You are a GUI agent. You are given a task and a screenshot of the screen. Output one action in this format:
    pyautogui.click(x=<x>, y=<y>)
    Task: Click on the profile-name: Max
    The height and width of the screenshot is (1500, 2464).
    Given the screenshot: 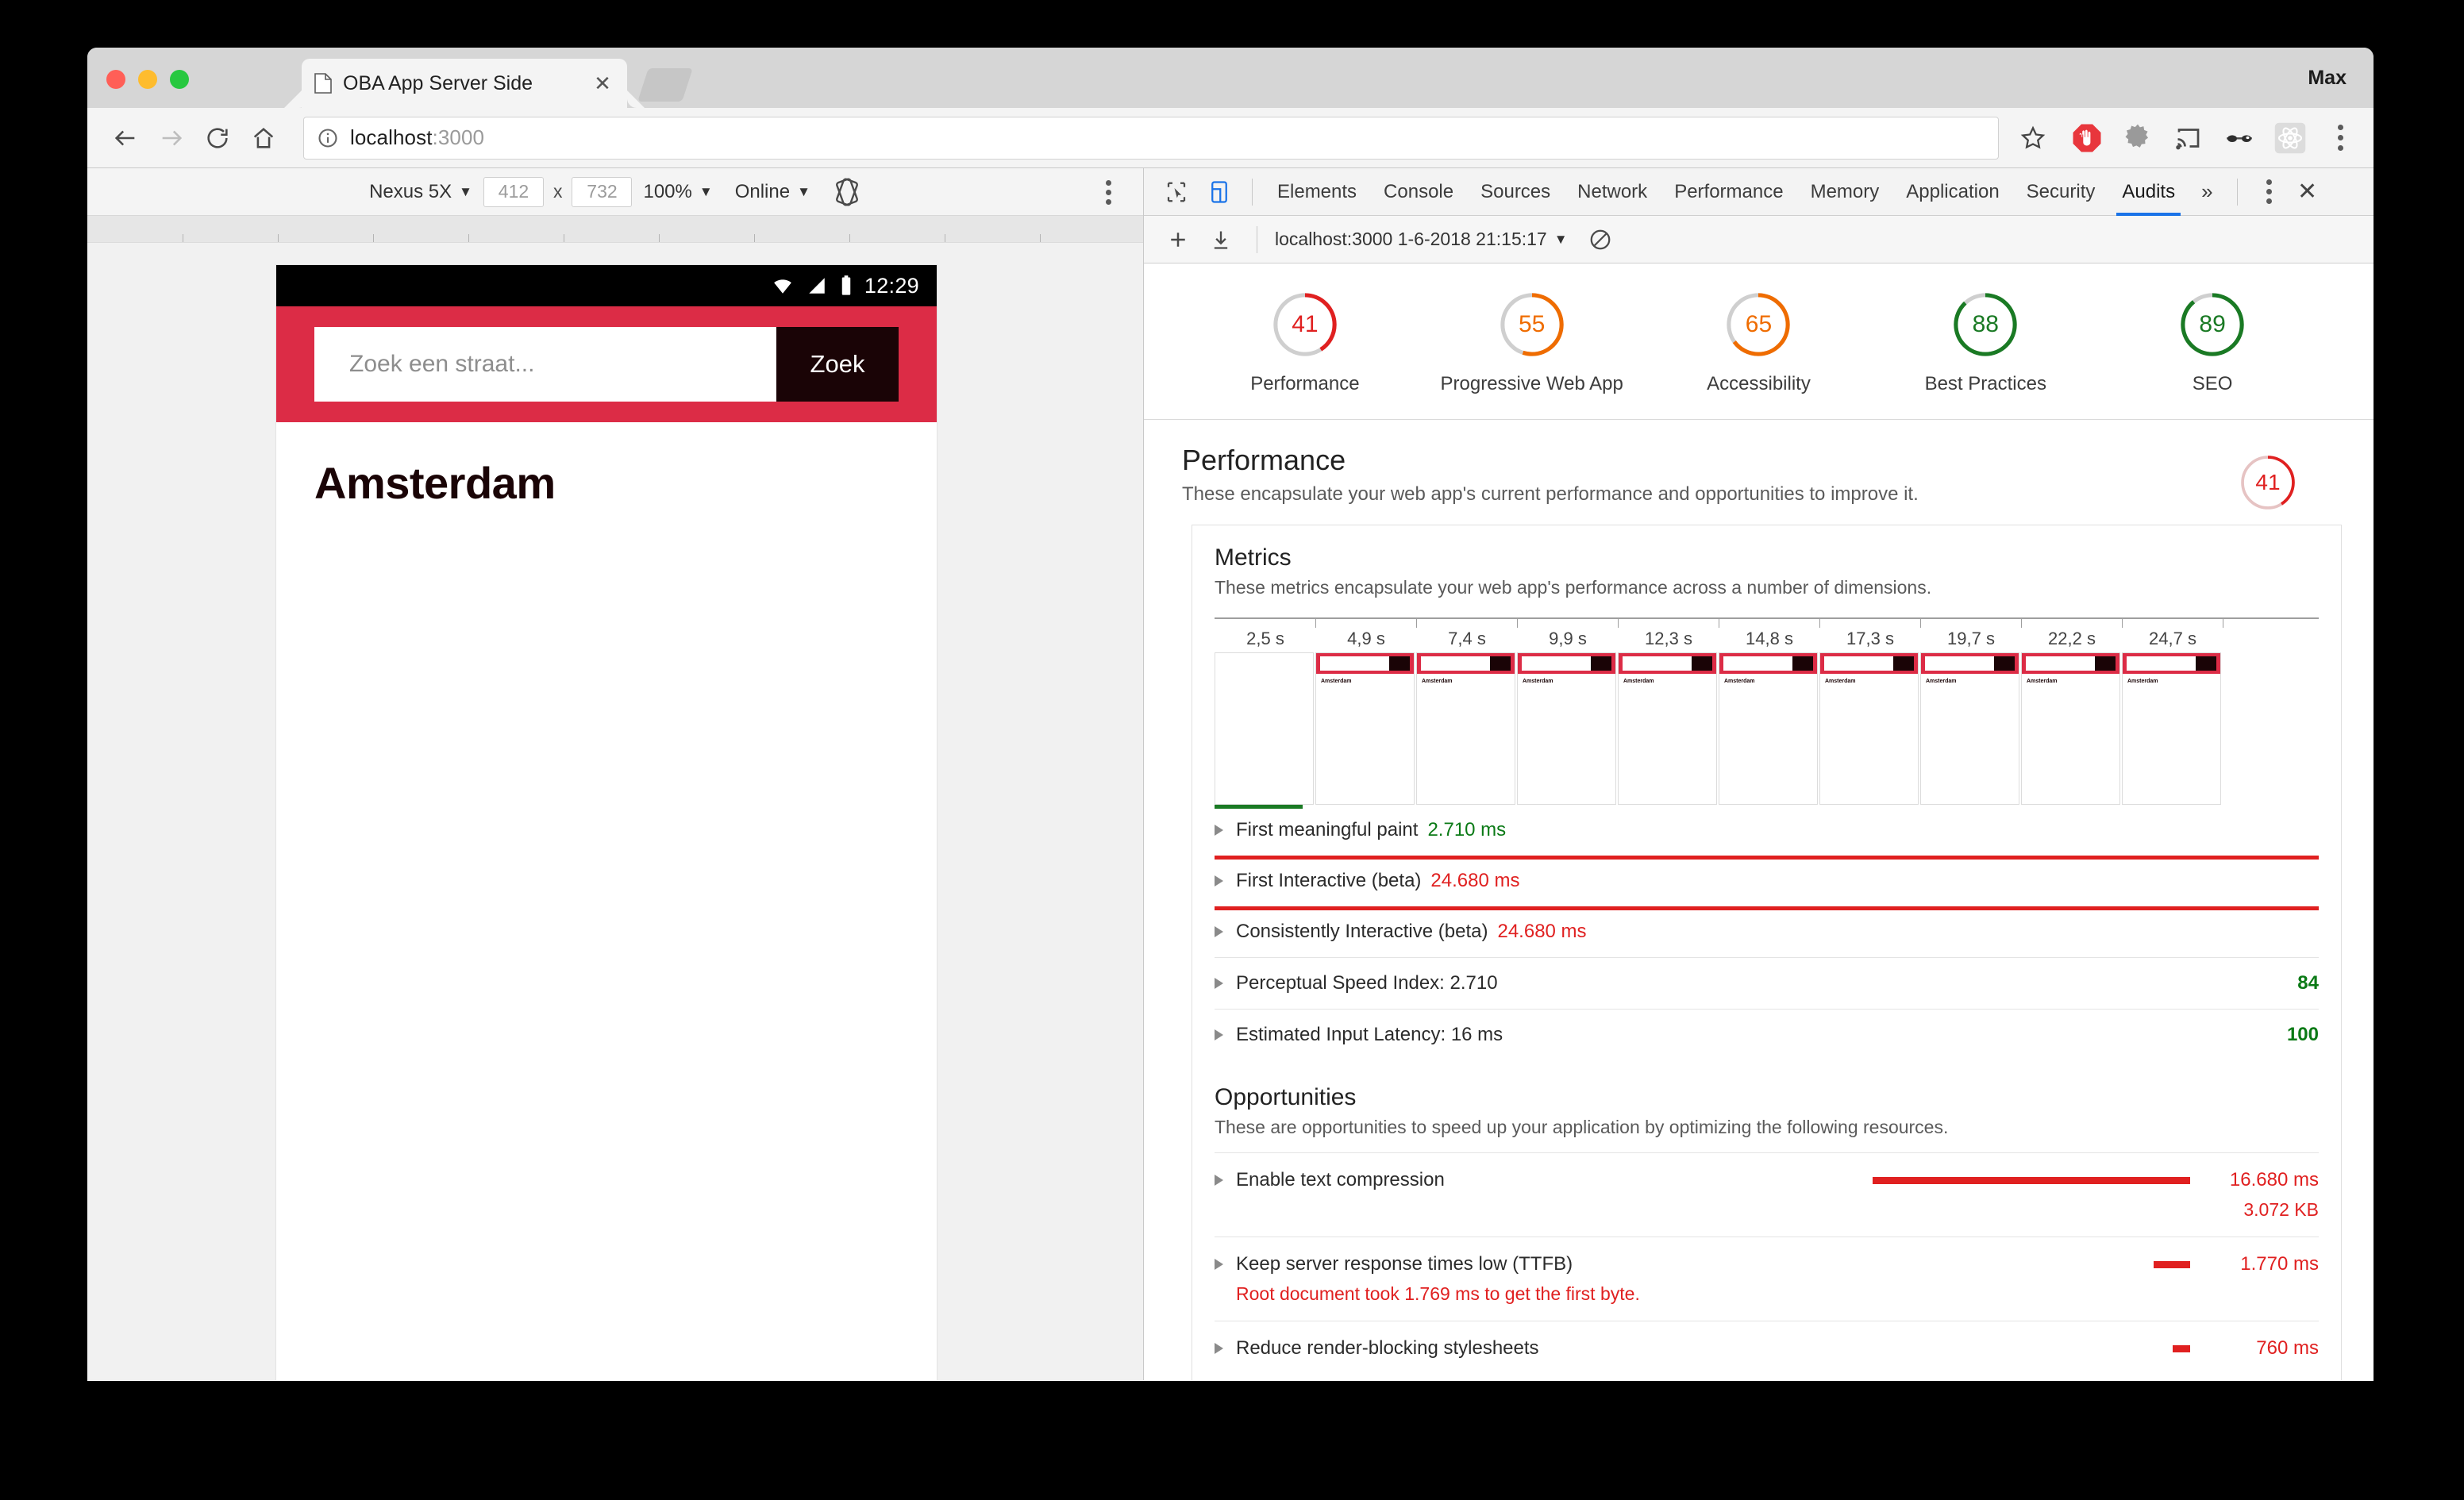 What is the action you would take?
    pyautogui.click(x=2329, y=78)
    